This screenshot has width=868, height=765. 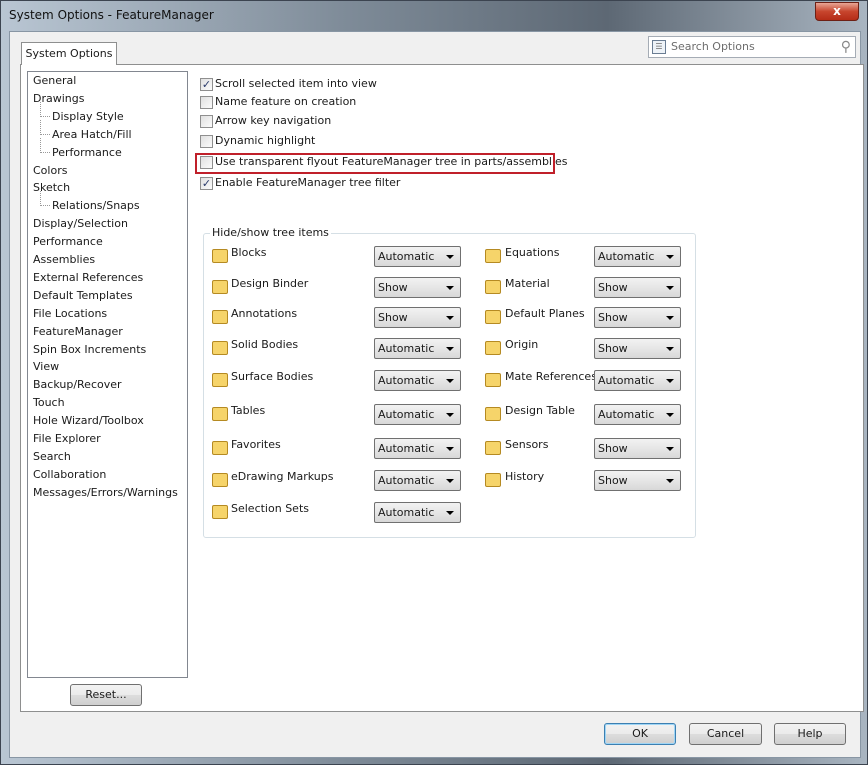 What do you see at coordinates (659, 47) in the screenshot?
I see `options-list-icon: ☰` at bounding box center [659, 47].